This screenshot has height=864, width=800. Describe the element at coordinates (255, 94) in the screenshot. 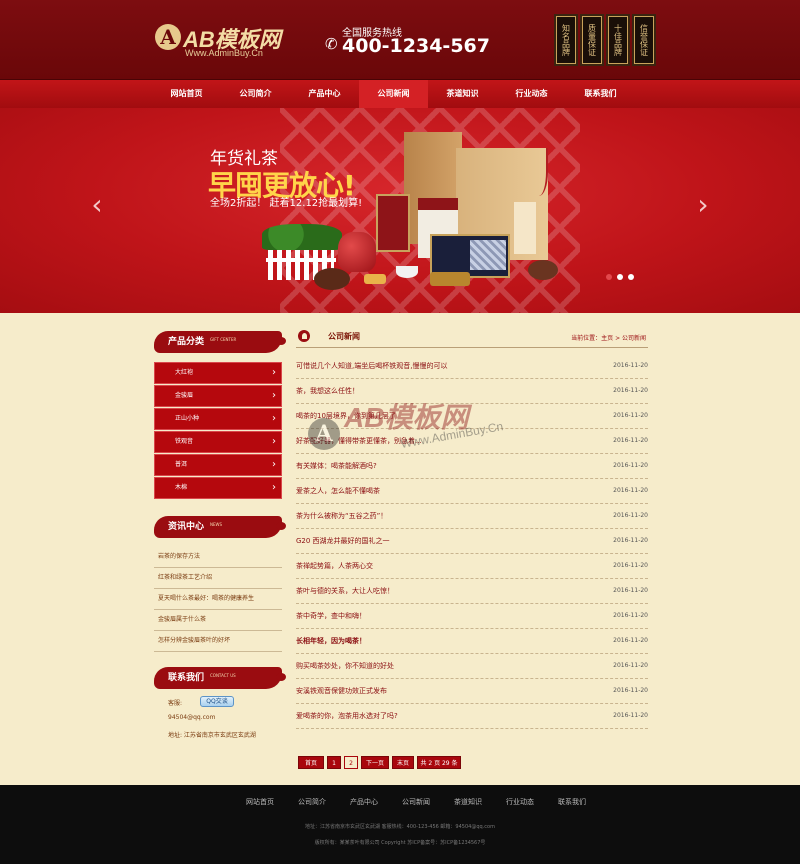

I see `nav-item-about: 公司简介` at that location.